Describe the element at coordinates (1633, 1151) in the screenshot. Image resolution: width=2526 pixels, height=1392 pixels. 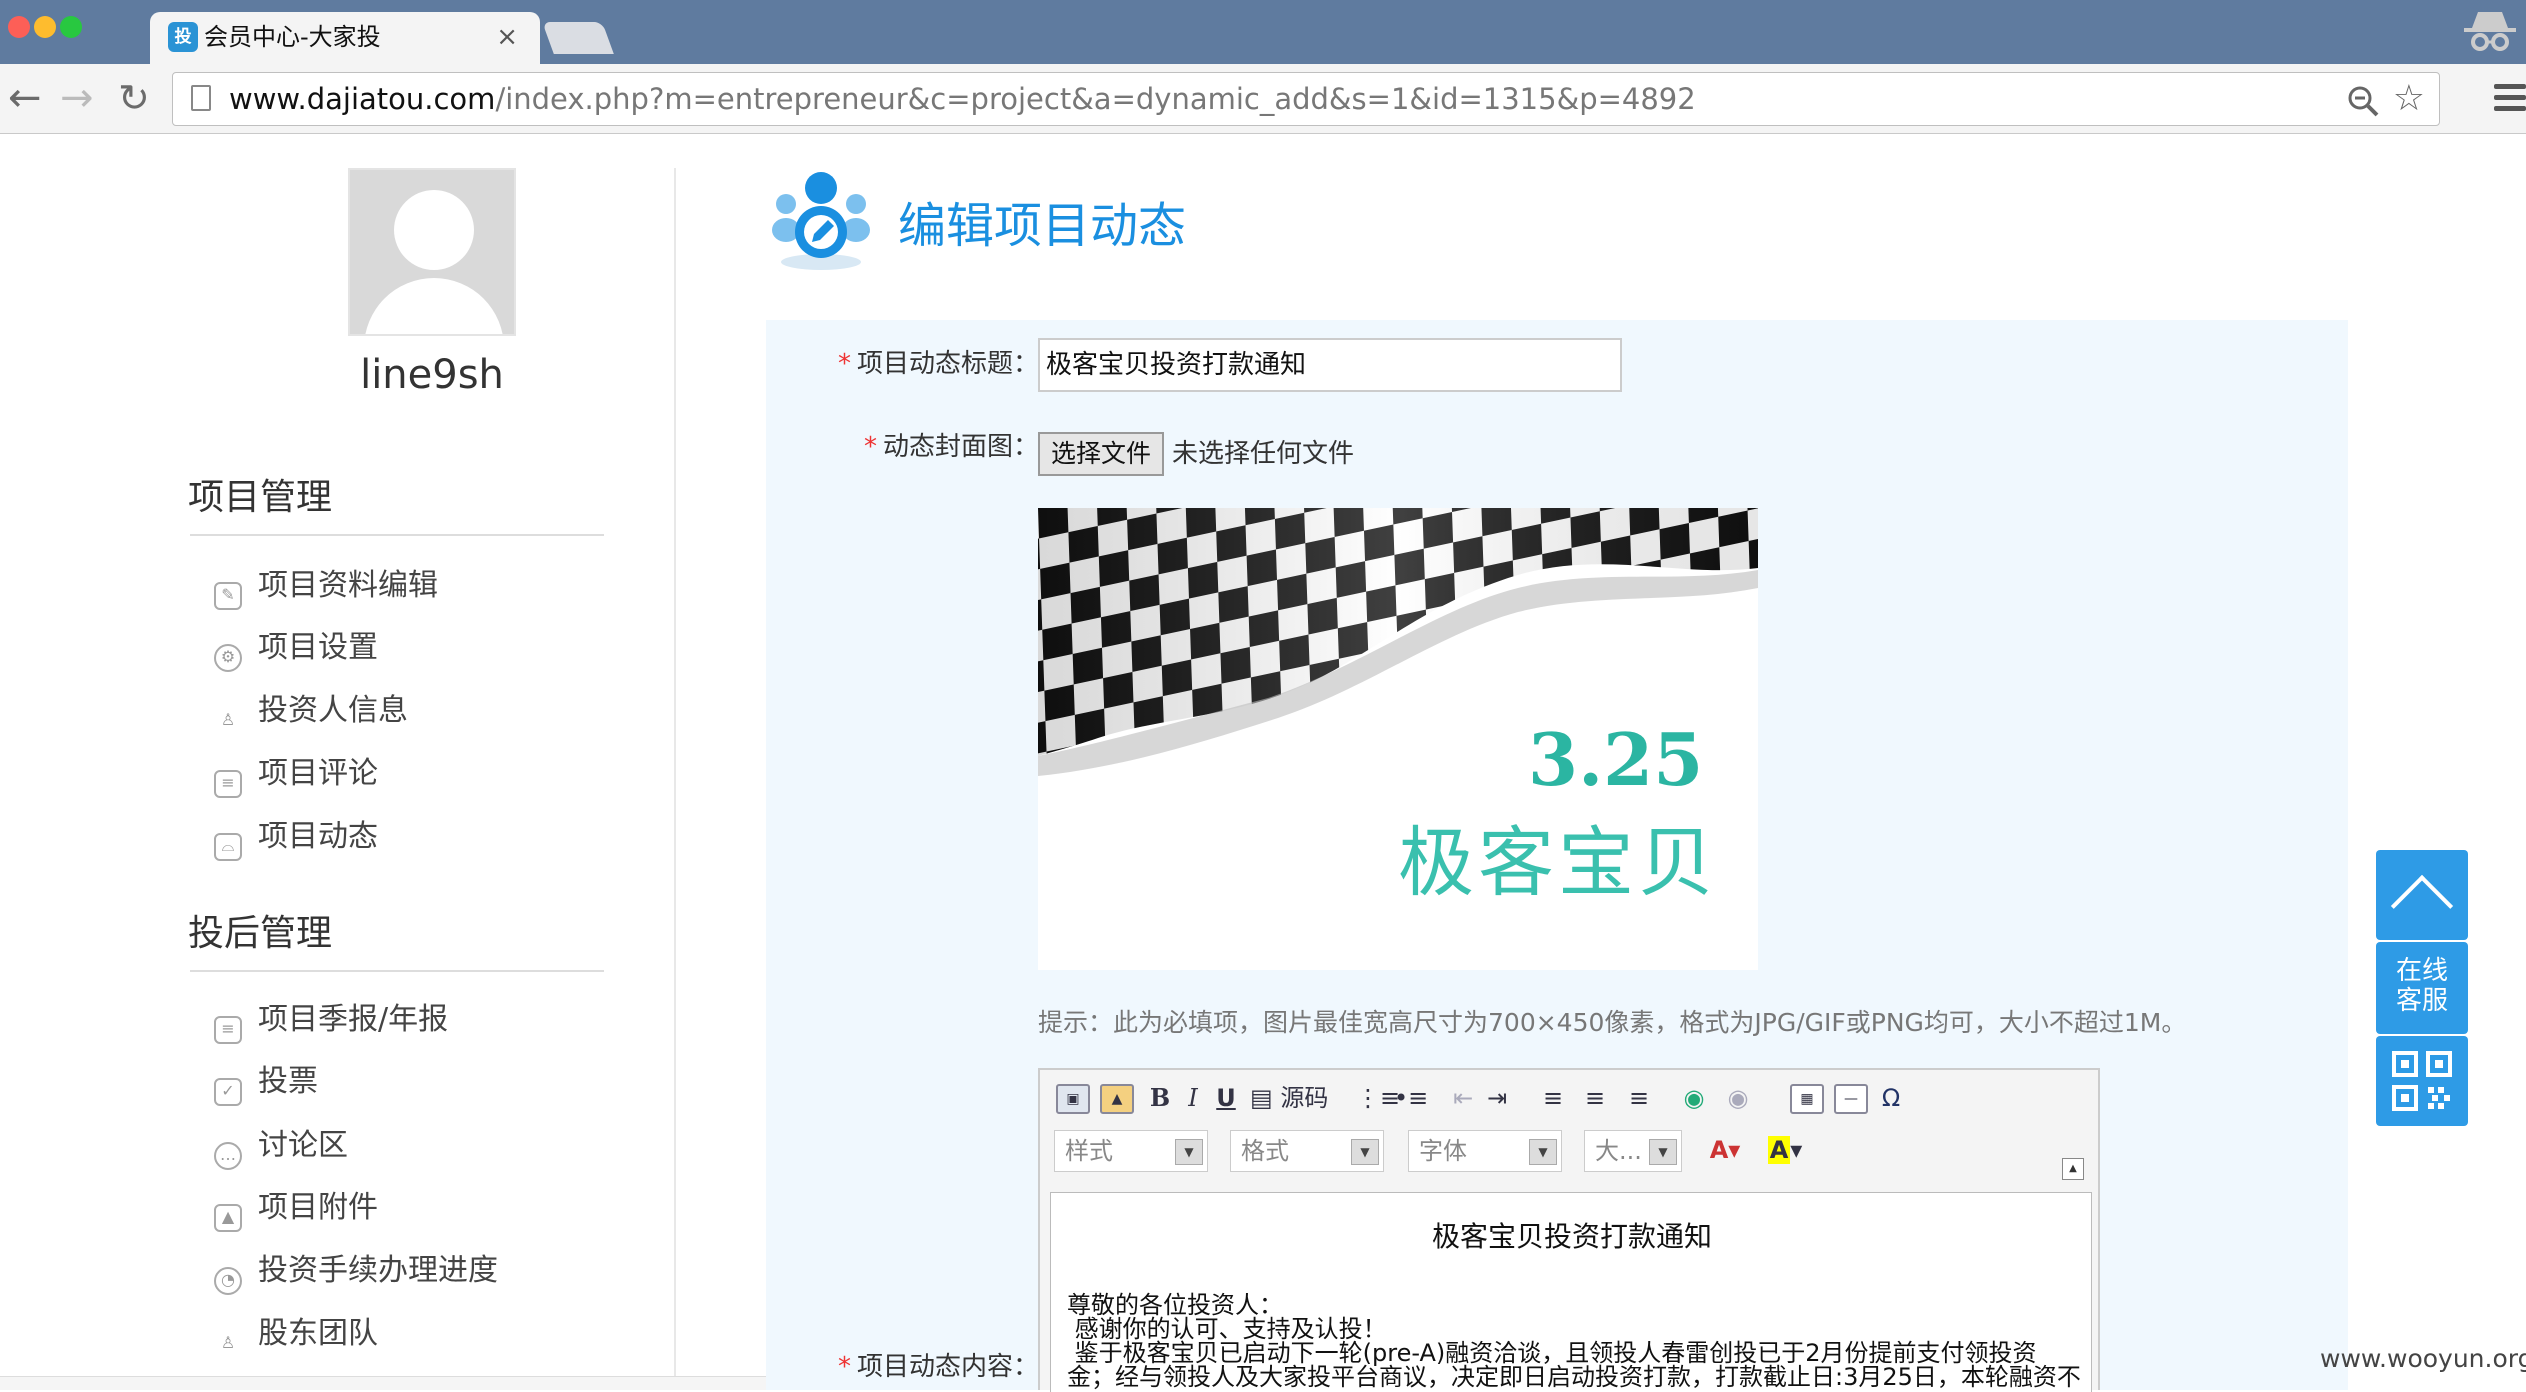
I see `size-select: 大... ▼` at that location.